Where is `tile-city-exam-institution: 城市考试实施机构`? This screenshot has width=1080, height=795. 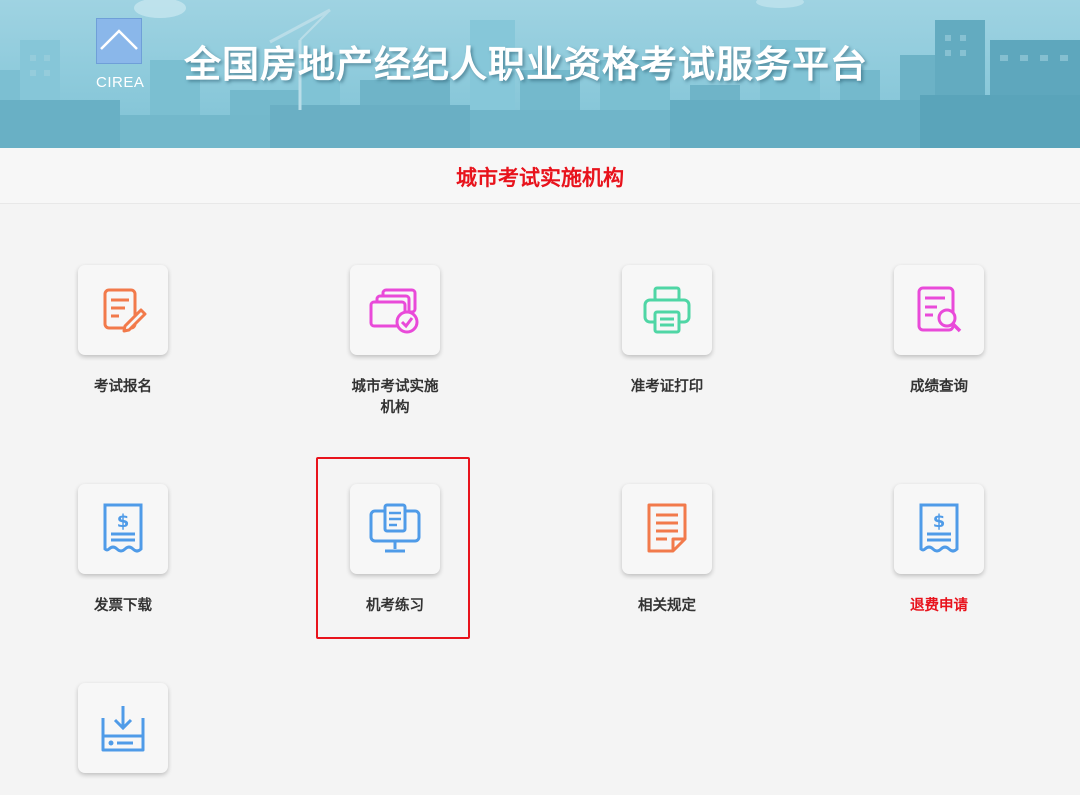
tile-city-exam-institution: 城市考试实施机构 is located at coordinates (395, 342).